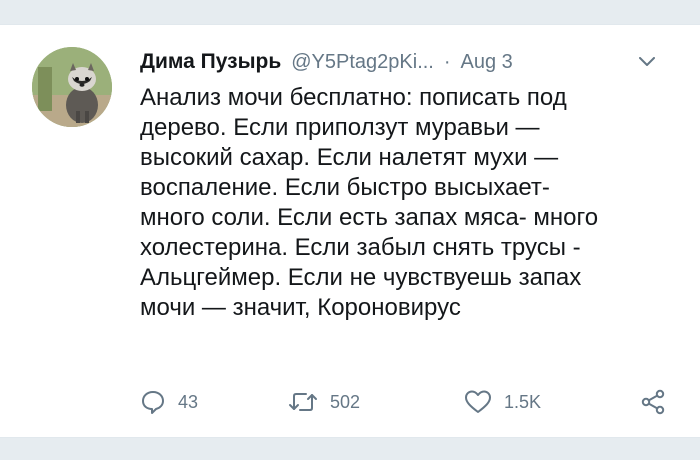 The height and width of the screenshot is (460, 700). Describe the element at coordinates (210, 62) in the screenshot. I see `author-display-name: Дима Пузырь` at that location.